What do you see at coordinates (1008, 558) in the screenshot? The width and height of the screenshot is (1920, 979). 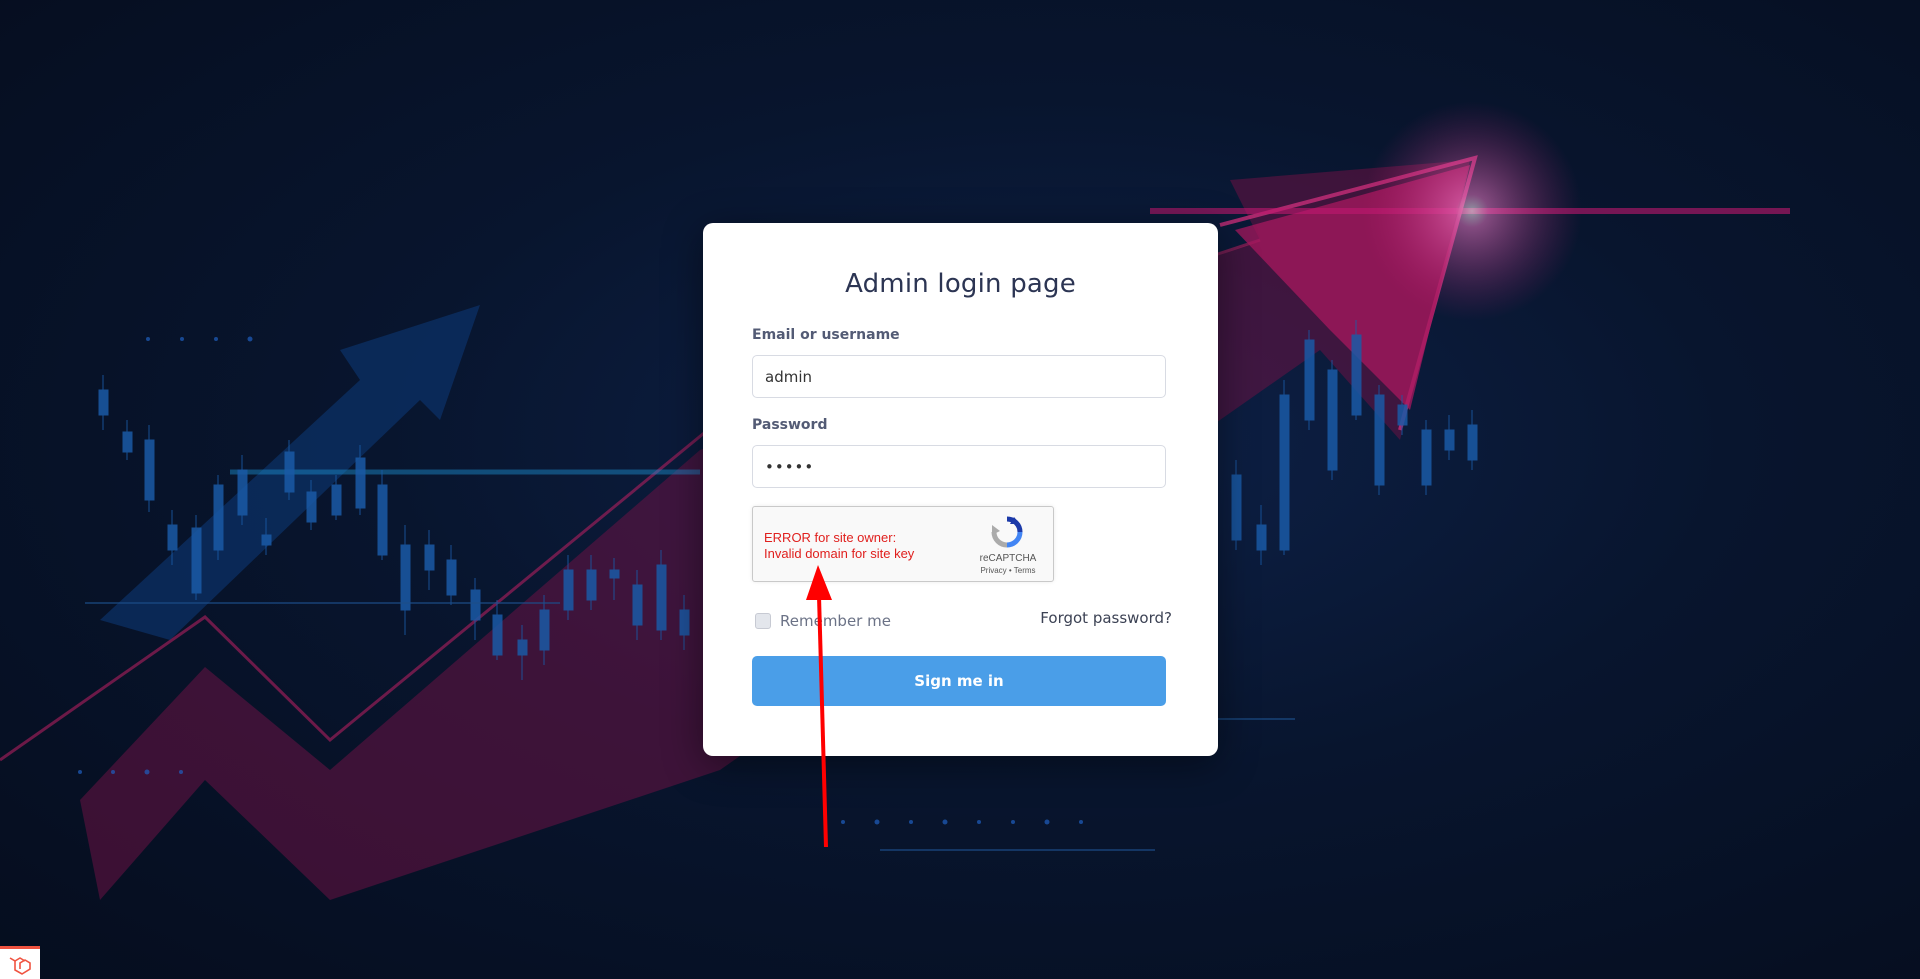 I see `recaptcha-brand: reCAPTCHA` at bounding box center [1008, 558].